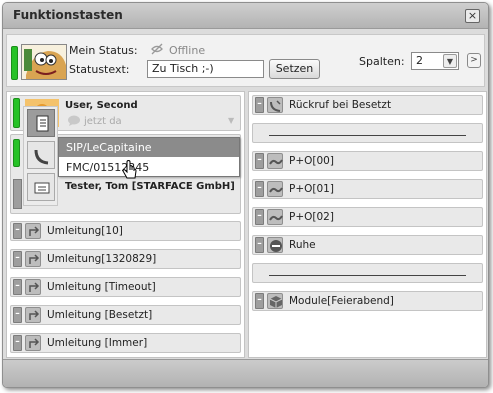 The height and width of the screenshot is (393, 493). I want to click on module-icon, so click(275, 301).